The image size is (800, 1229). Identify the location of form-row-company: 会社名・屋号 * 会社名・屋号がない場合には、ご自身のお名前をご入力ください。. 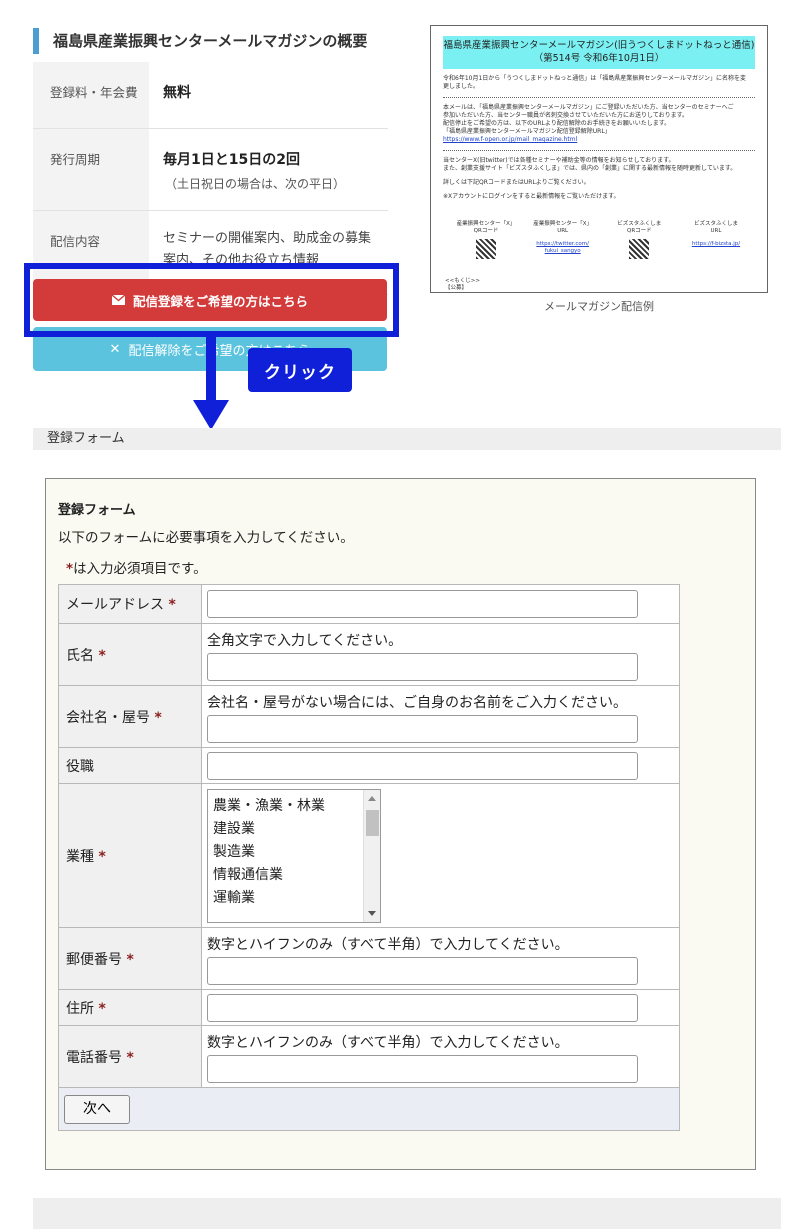
(369, 716).